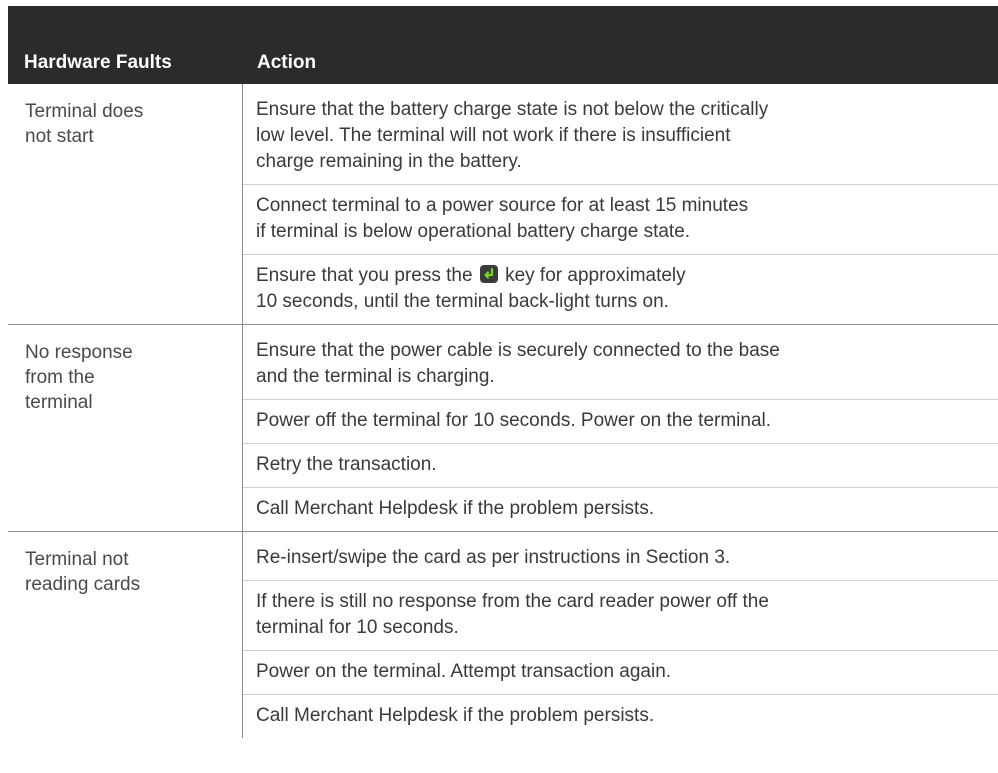 This screenshot has width=998, height=773. I want to click on action-text: Ensure that you press the, so click(364, 275).